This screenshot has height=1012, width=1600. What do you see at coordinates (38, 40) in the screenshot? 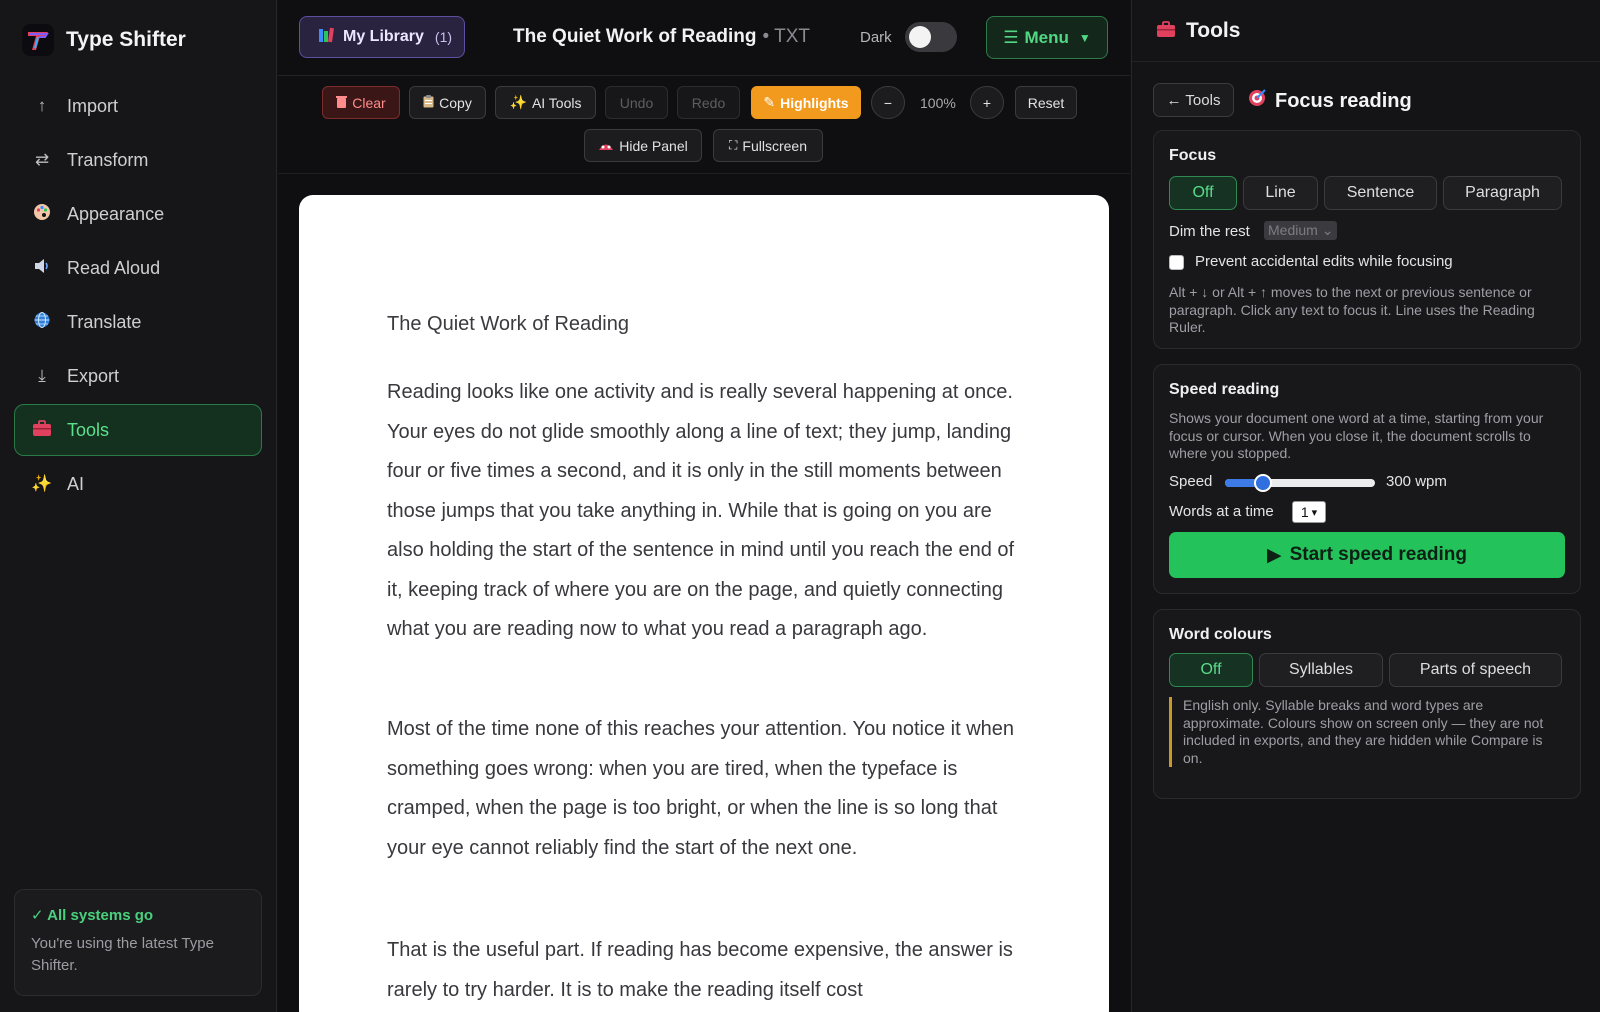
I see `type-shifter-logo-icon` at bounding box center [38, 40].